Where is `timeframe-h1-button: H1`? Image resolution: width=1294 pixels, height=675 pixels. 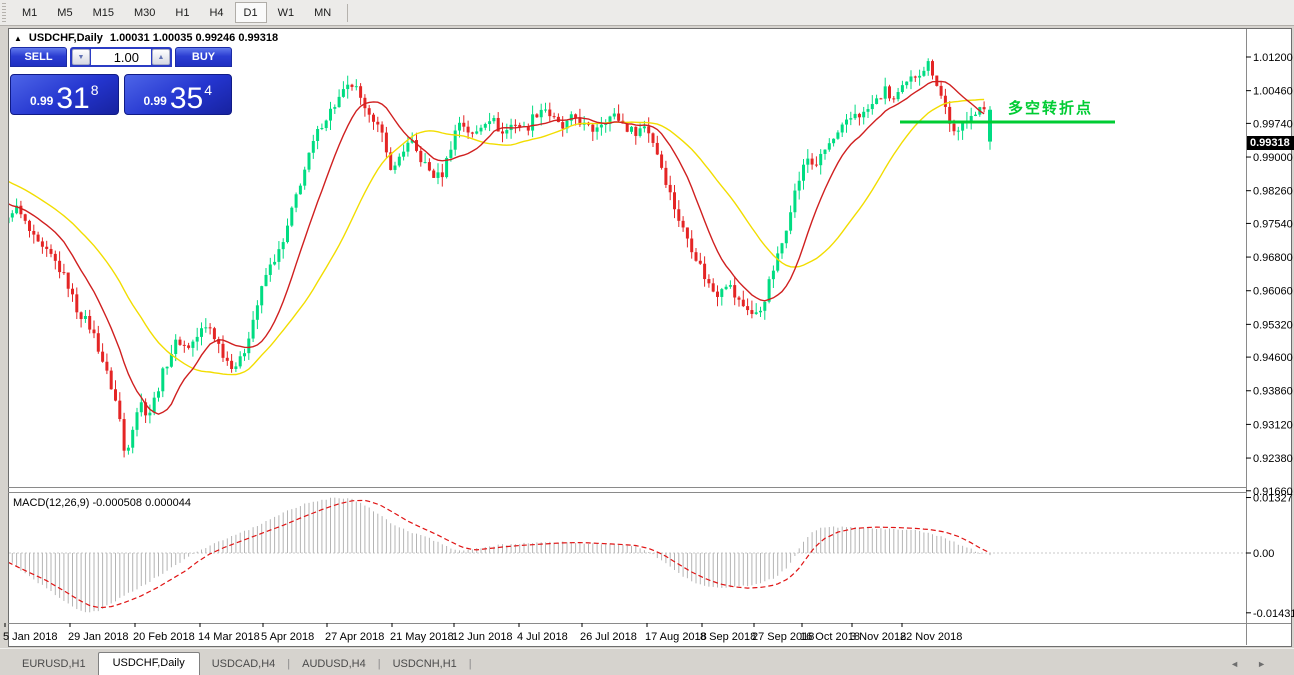 timeframe-h1-button: H1 is located at coordinates (182, 12).